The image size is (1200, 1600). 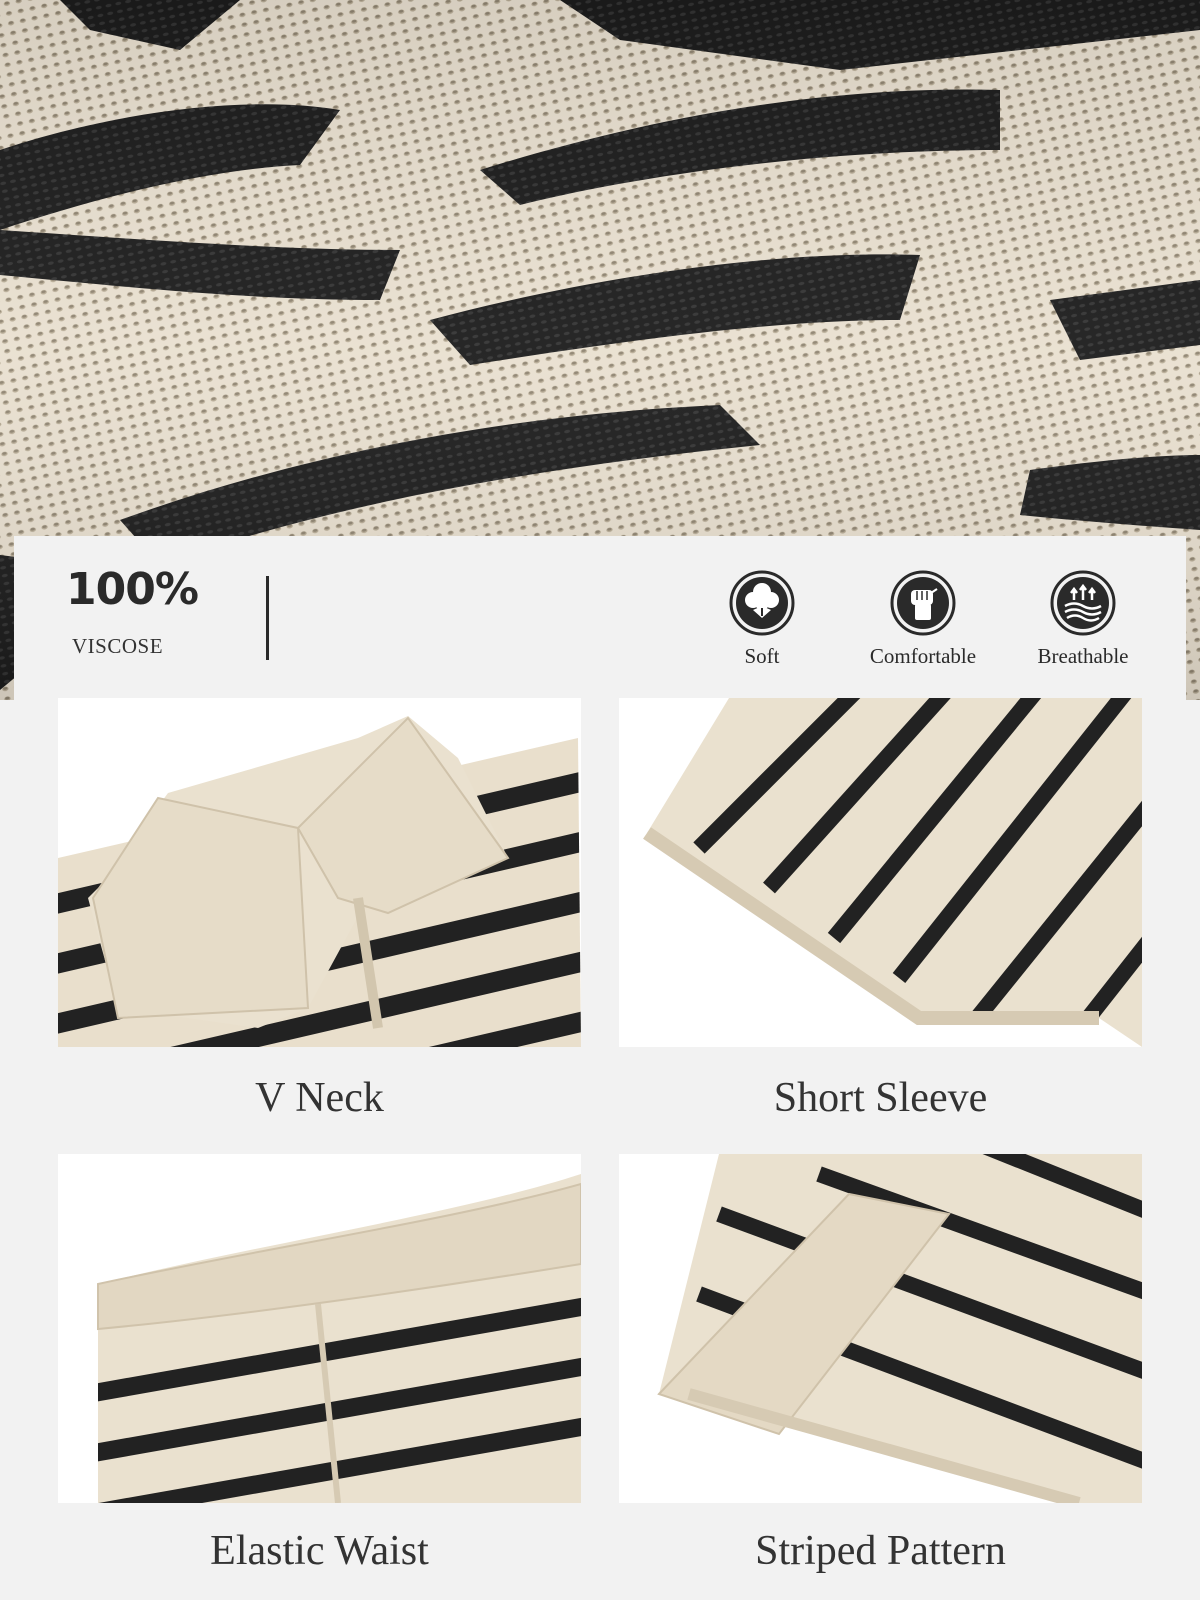 What do you see at coordinates (923, 603) in the screenshot?
I see `fist-icon` at bounding box center [923, 603].